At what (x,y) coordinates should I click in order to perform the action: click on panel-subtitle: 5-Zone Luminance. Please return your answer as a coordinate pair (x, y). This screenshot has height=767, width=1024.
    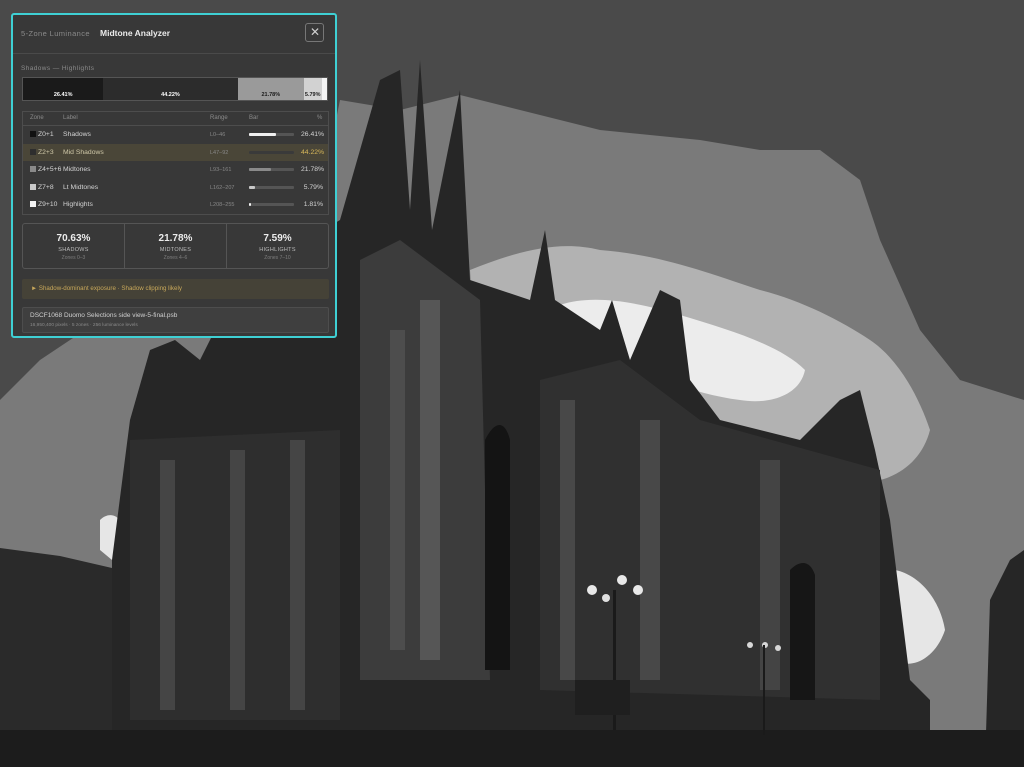
    Looking at the image, I should click on (55, 33).